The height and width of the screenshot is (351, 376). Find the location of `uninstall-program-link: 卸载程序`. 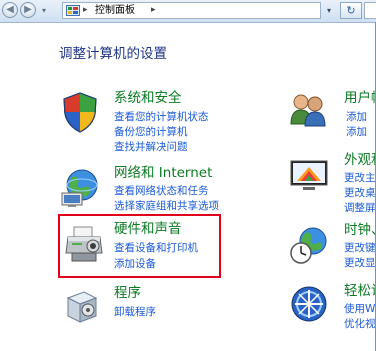

uninstall-program-link: 卸载程序 is located at coordinates (135, 312).